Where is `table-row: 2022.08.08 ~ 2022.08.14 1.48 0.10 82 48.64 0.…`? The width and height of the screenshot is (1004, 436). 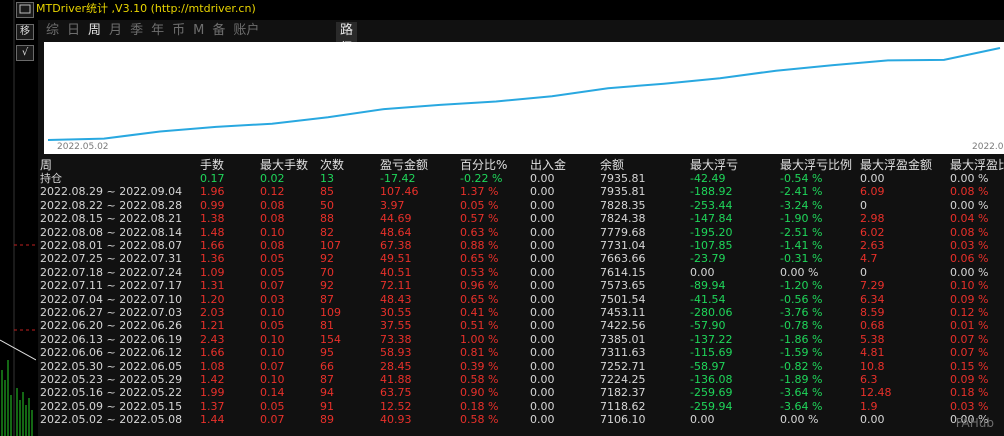 table-row: 2022.08.08 ~ 2022.08.14 1.48 0.10 82 48.64 0.… is located at coordinates (502, 232).